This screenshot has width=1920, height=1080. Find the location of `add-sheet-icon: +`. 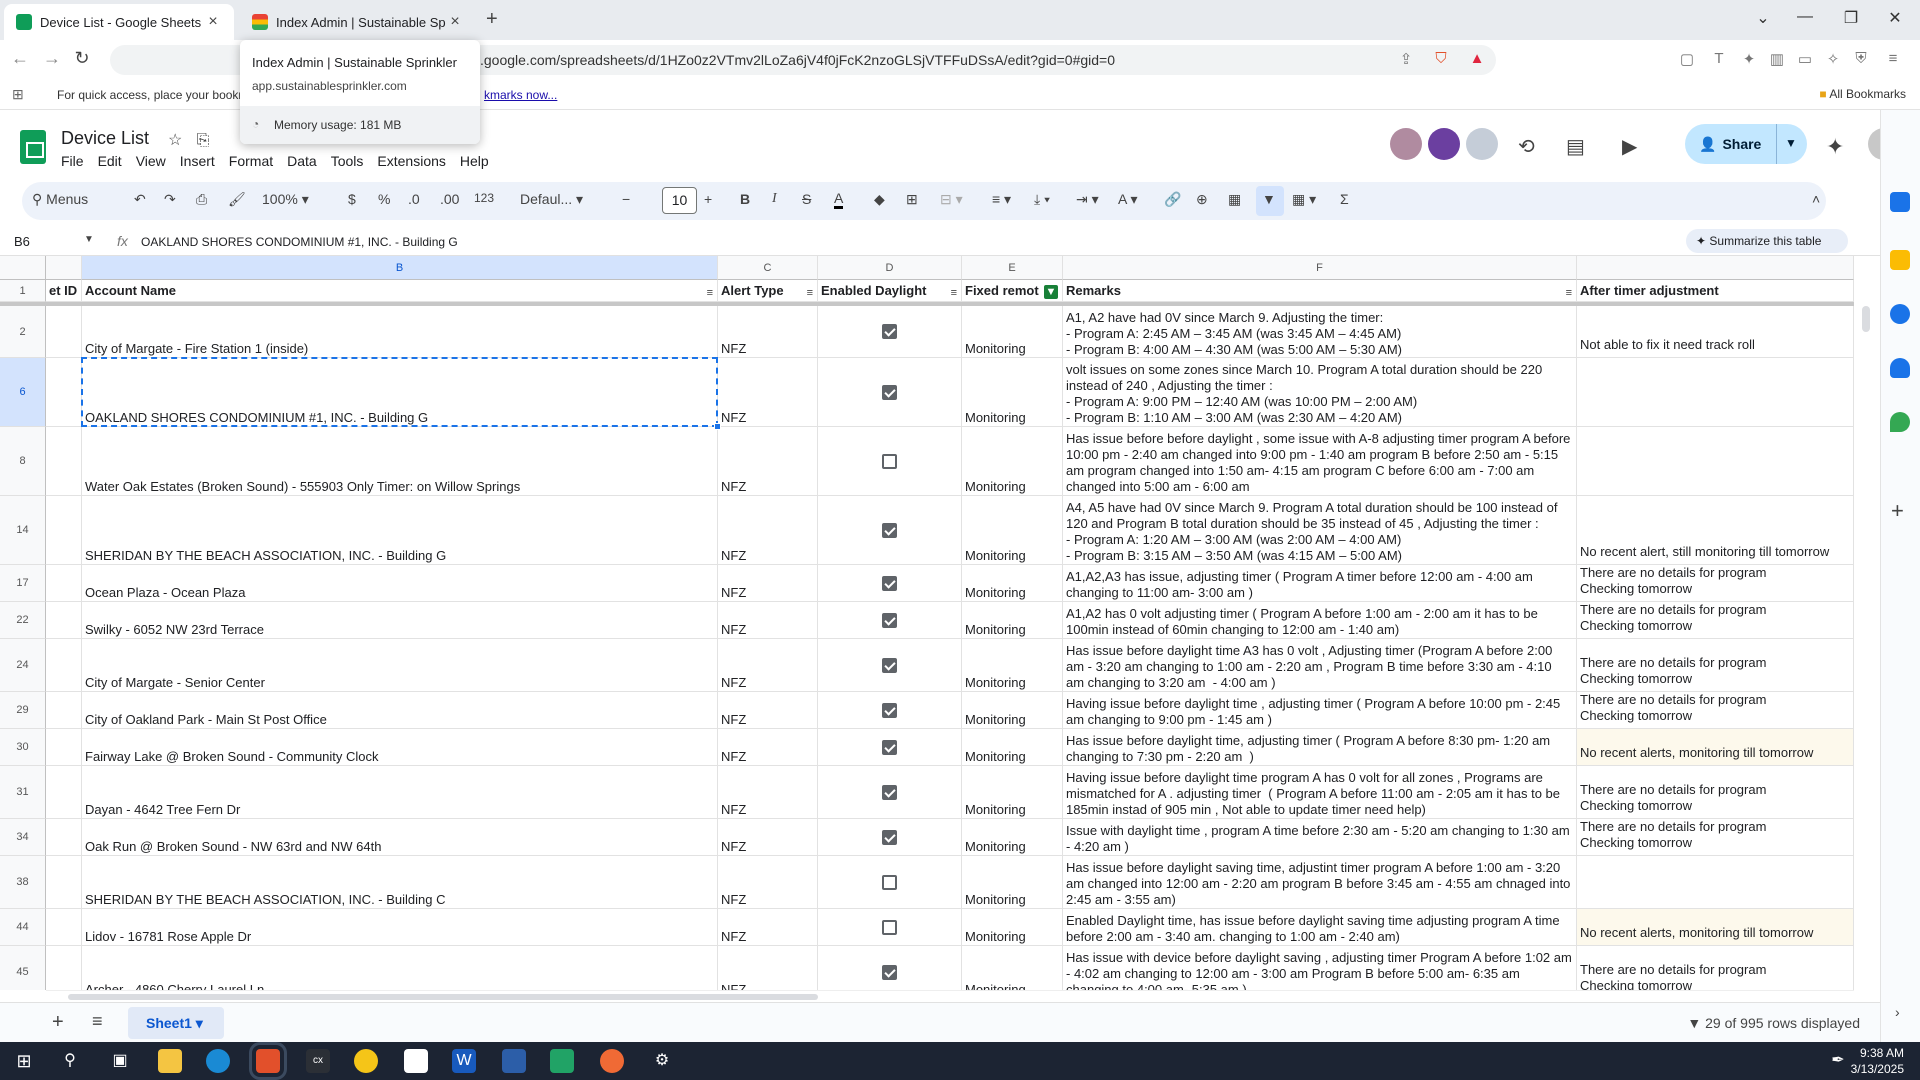

add-sheet-icon: + is located at coordinates (58, 1022).